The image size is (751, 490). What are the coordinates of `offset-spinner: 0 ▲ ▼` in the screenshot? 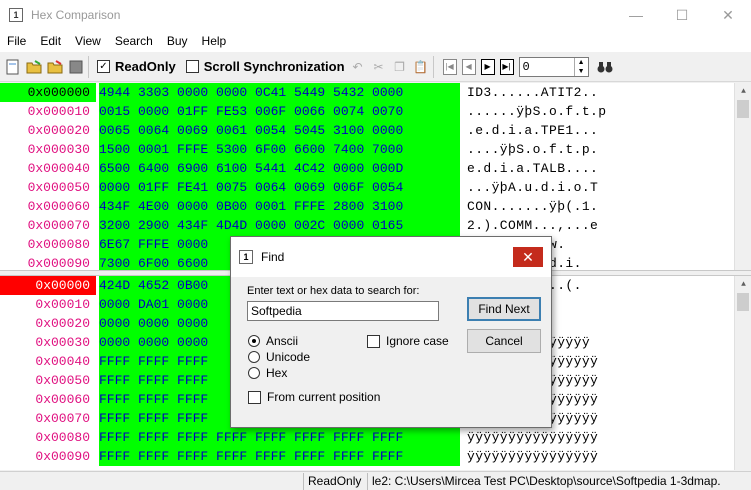 It's located at (553, 66).